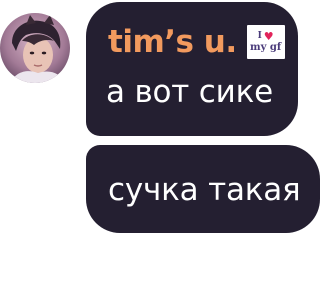 Image resolution: width=320 pixels, height=287 pixels. I want to click on sender-row: tim’s u. I ♥ my gf, so click(196, 42).